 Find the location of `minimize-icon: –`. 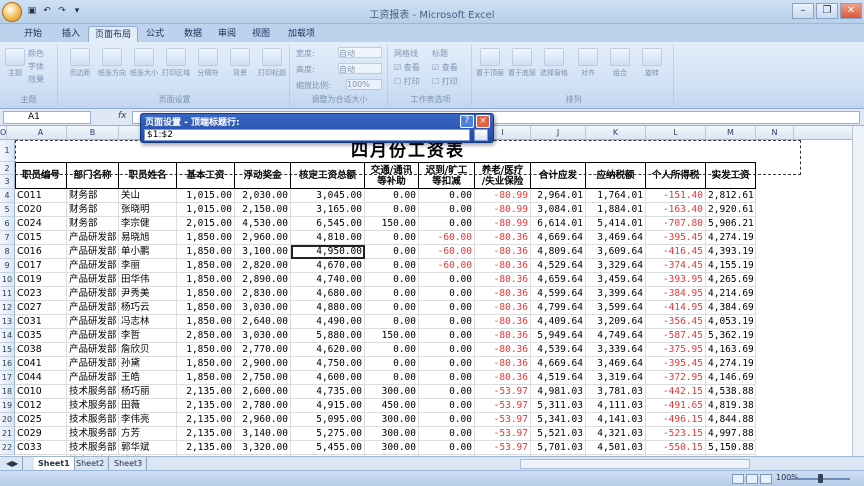

minimize-icon: – is located at coordinates (803, 11).